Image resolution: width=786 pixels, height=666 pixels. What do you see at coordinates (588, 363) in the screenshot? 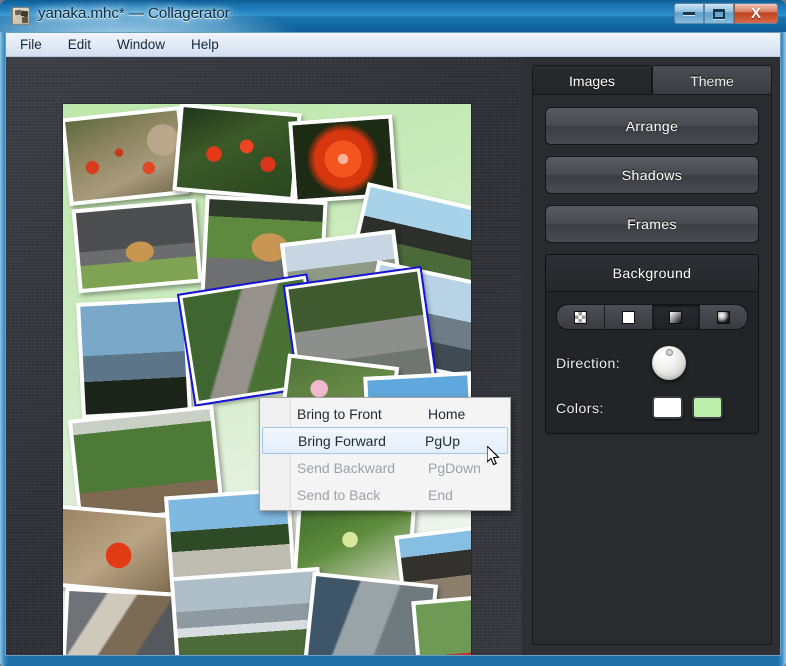
I see `direction-label: Direction:` at bounding box center [588, 363].